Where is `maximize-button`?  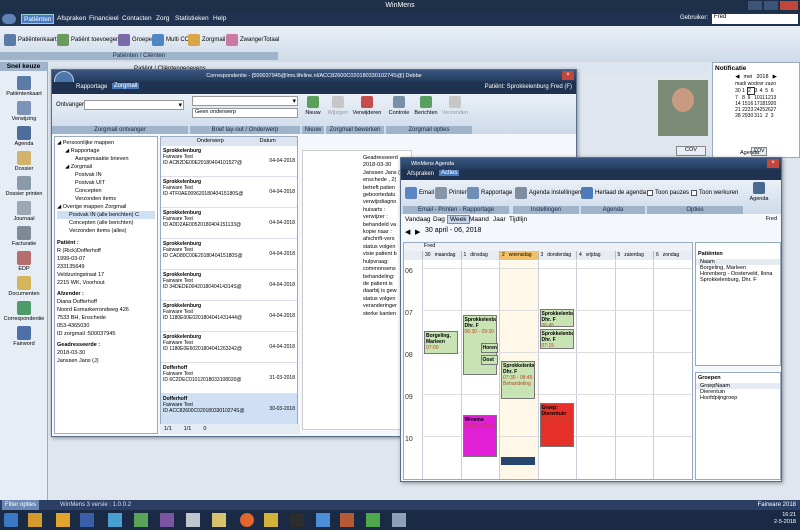 maximize-button is located at coordinates (771, 5).